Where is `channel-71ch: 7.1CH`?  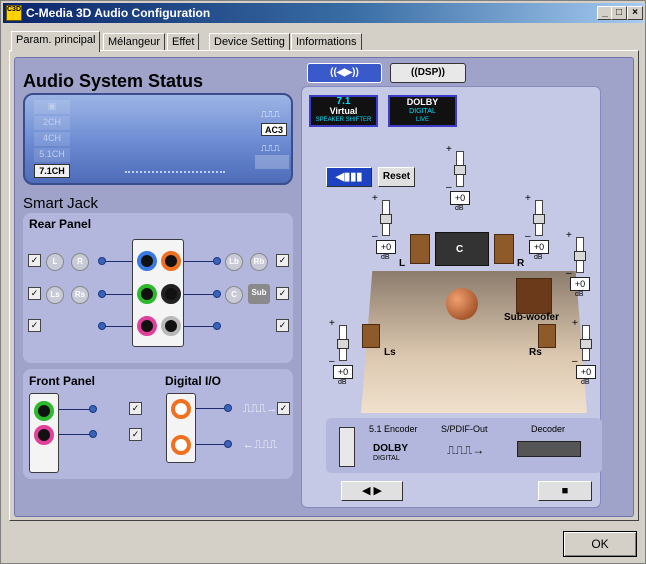 channel-71ch: 7.1CH is located at coordinates (52, 171).